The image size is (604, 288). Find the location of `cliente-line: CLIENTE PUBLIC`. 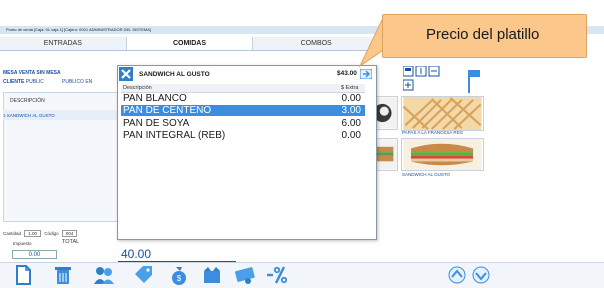

cliente-line: CLIENTE PUBLIC is located at coordinates (23, 82).